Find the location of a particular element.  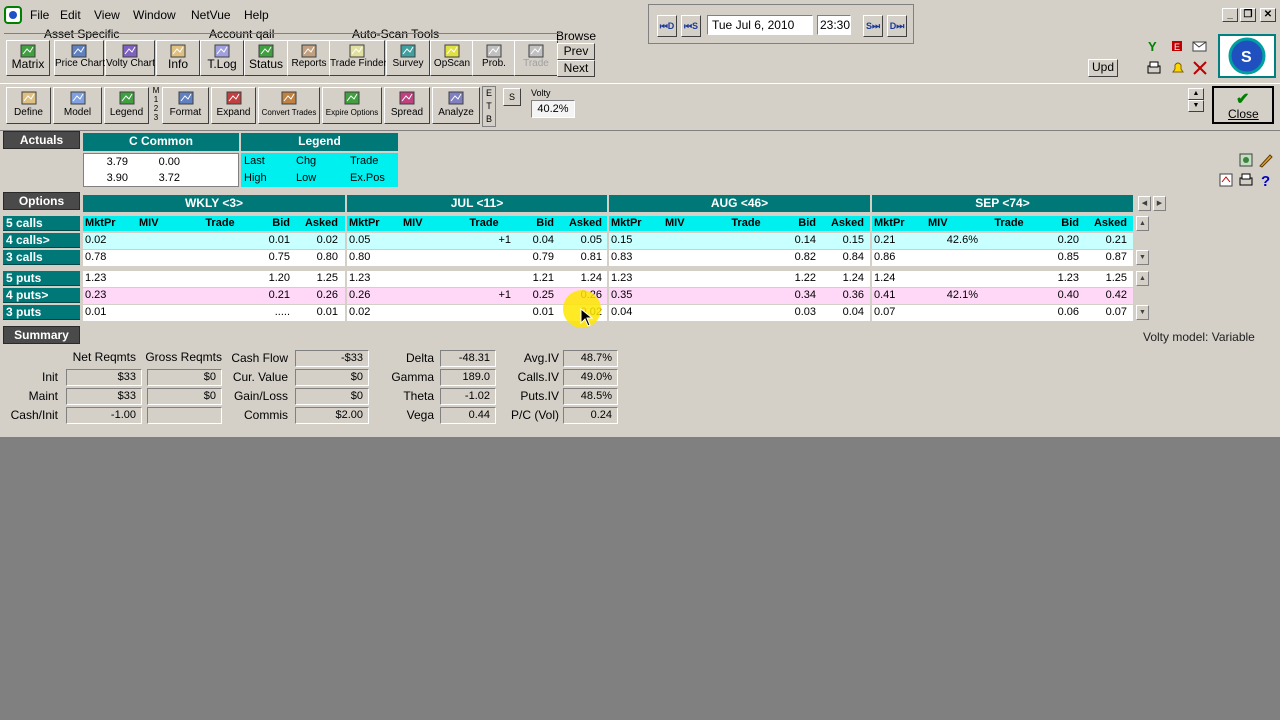

bell-icon is located at coordinates (1178, 68).